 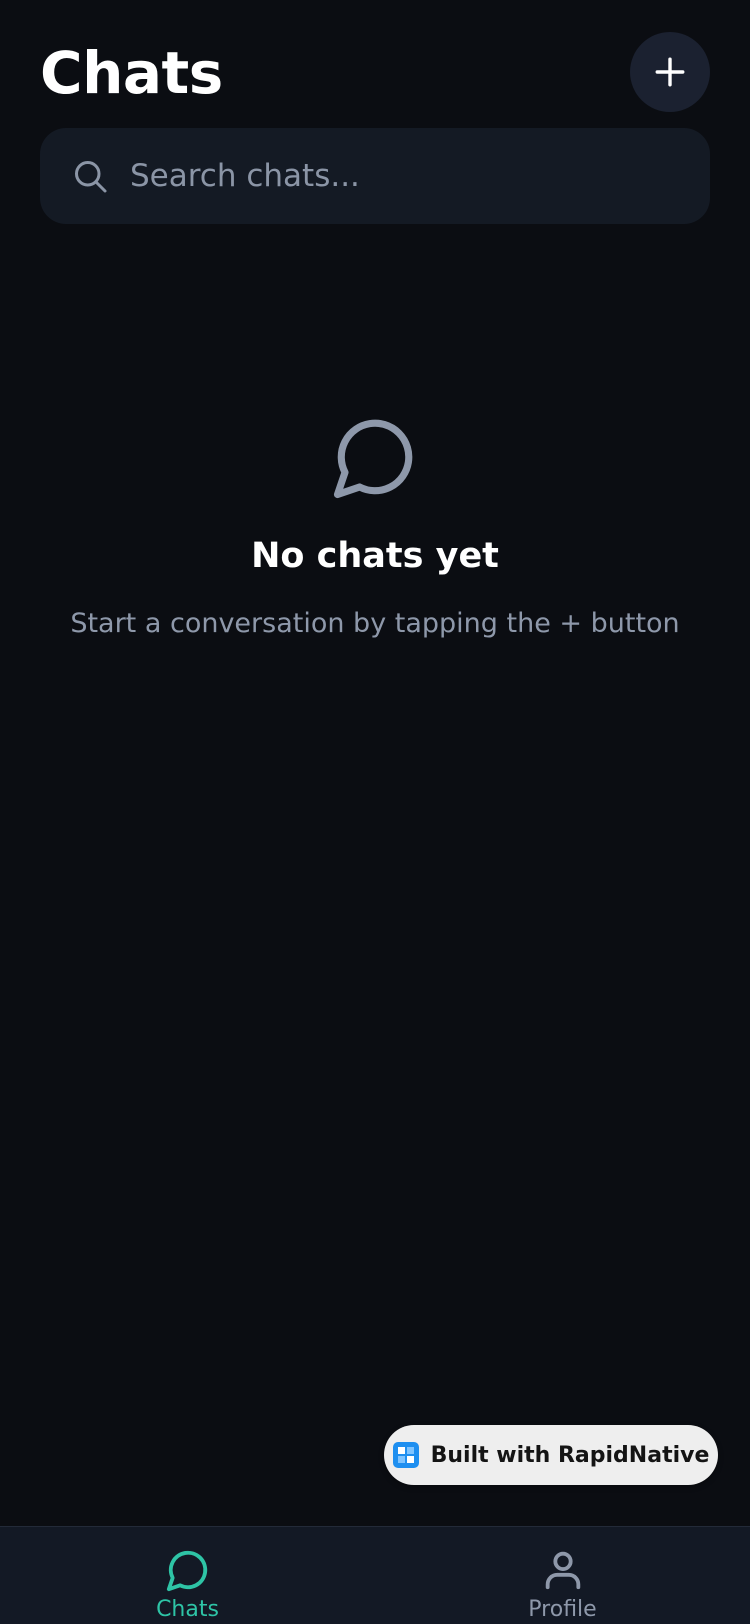 I want to click on tab-chats-label: Chats, so click(x=187, y=1609).